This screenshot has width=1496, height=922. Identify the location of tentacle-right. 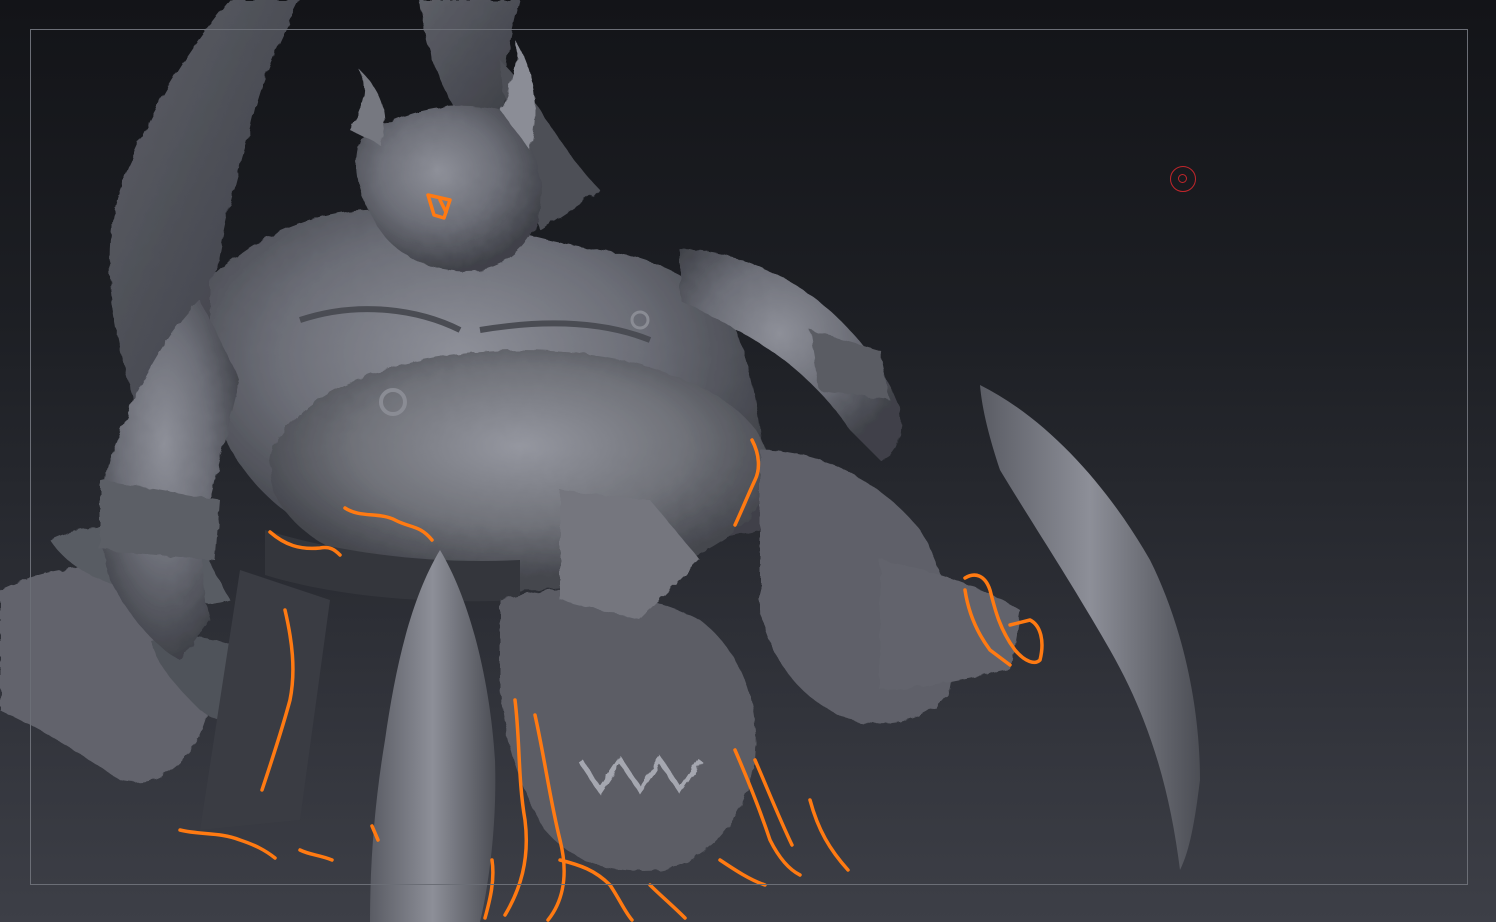
(890, 587).